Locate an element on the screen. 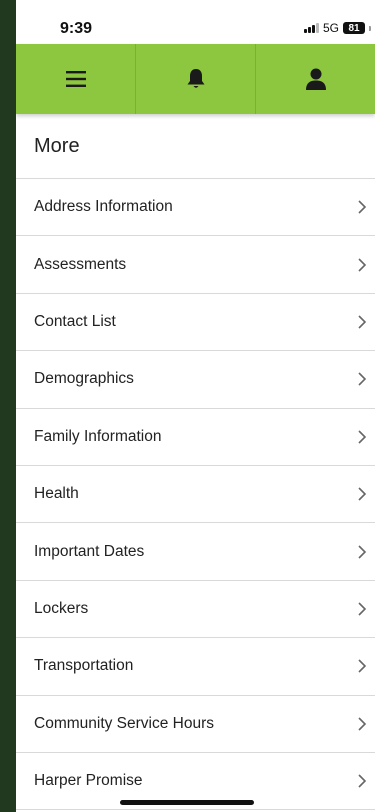  status-time: 9:39 is located at coordinates (76, 28).